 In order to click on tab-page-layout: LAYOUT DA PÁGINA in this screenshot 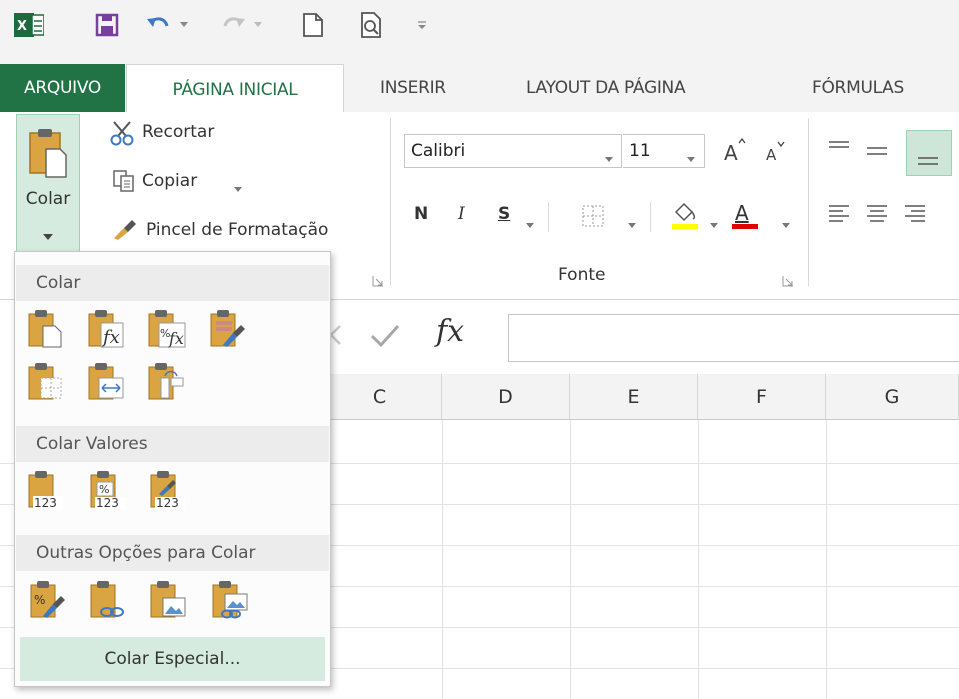, I will do `click(606, 88)`.